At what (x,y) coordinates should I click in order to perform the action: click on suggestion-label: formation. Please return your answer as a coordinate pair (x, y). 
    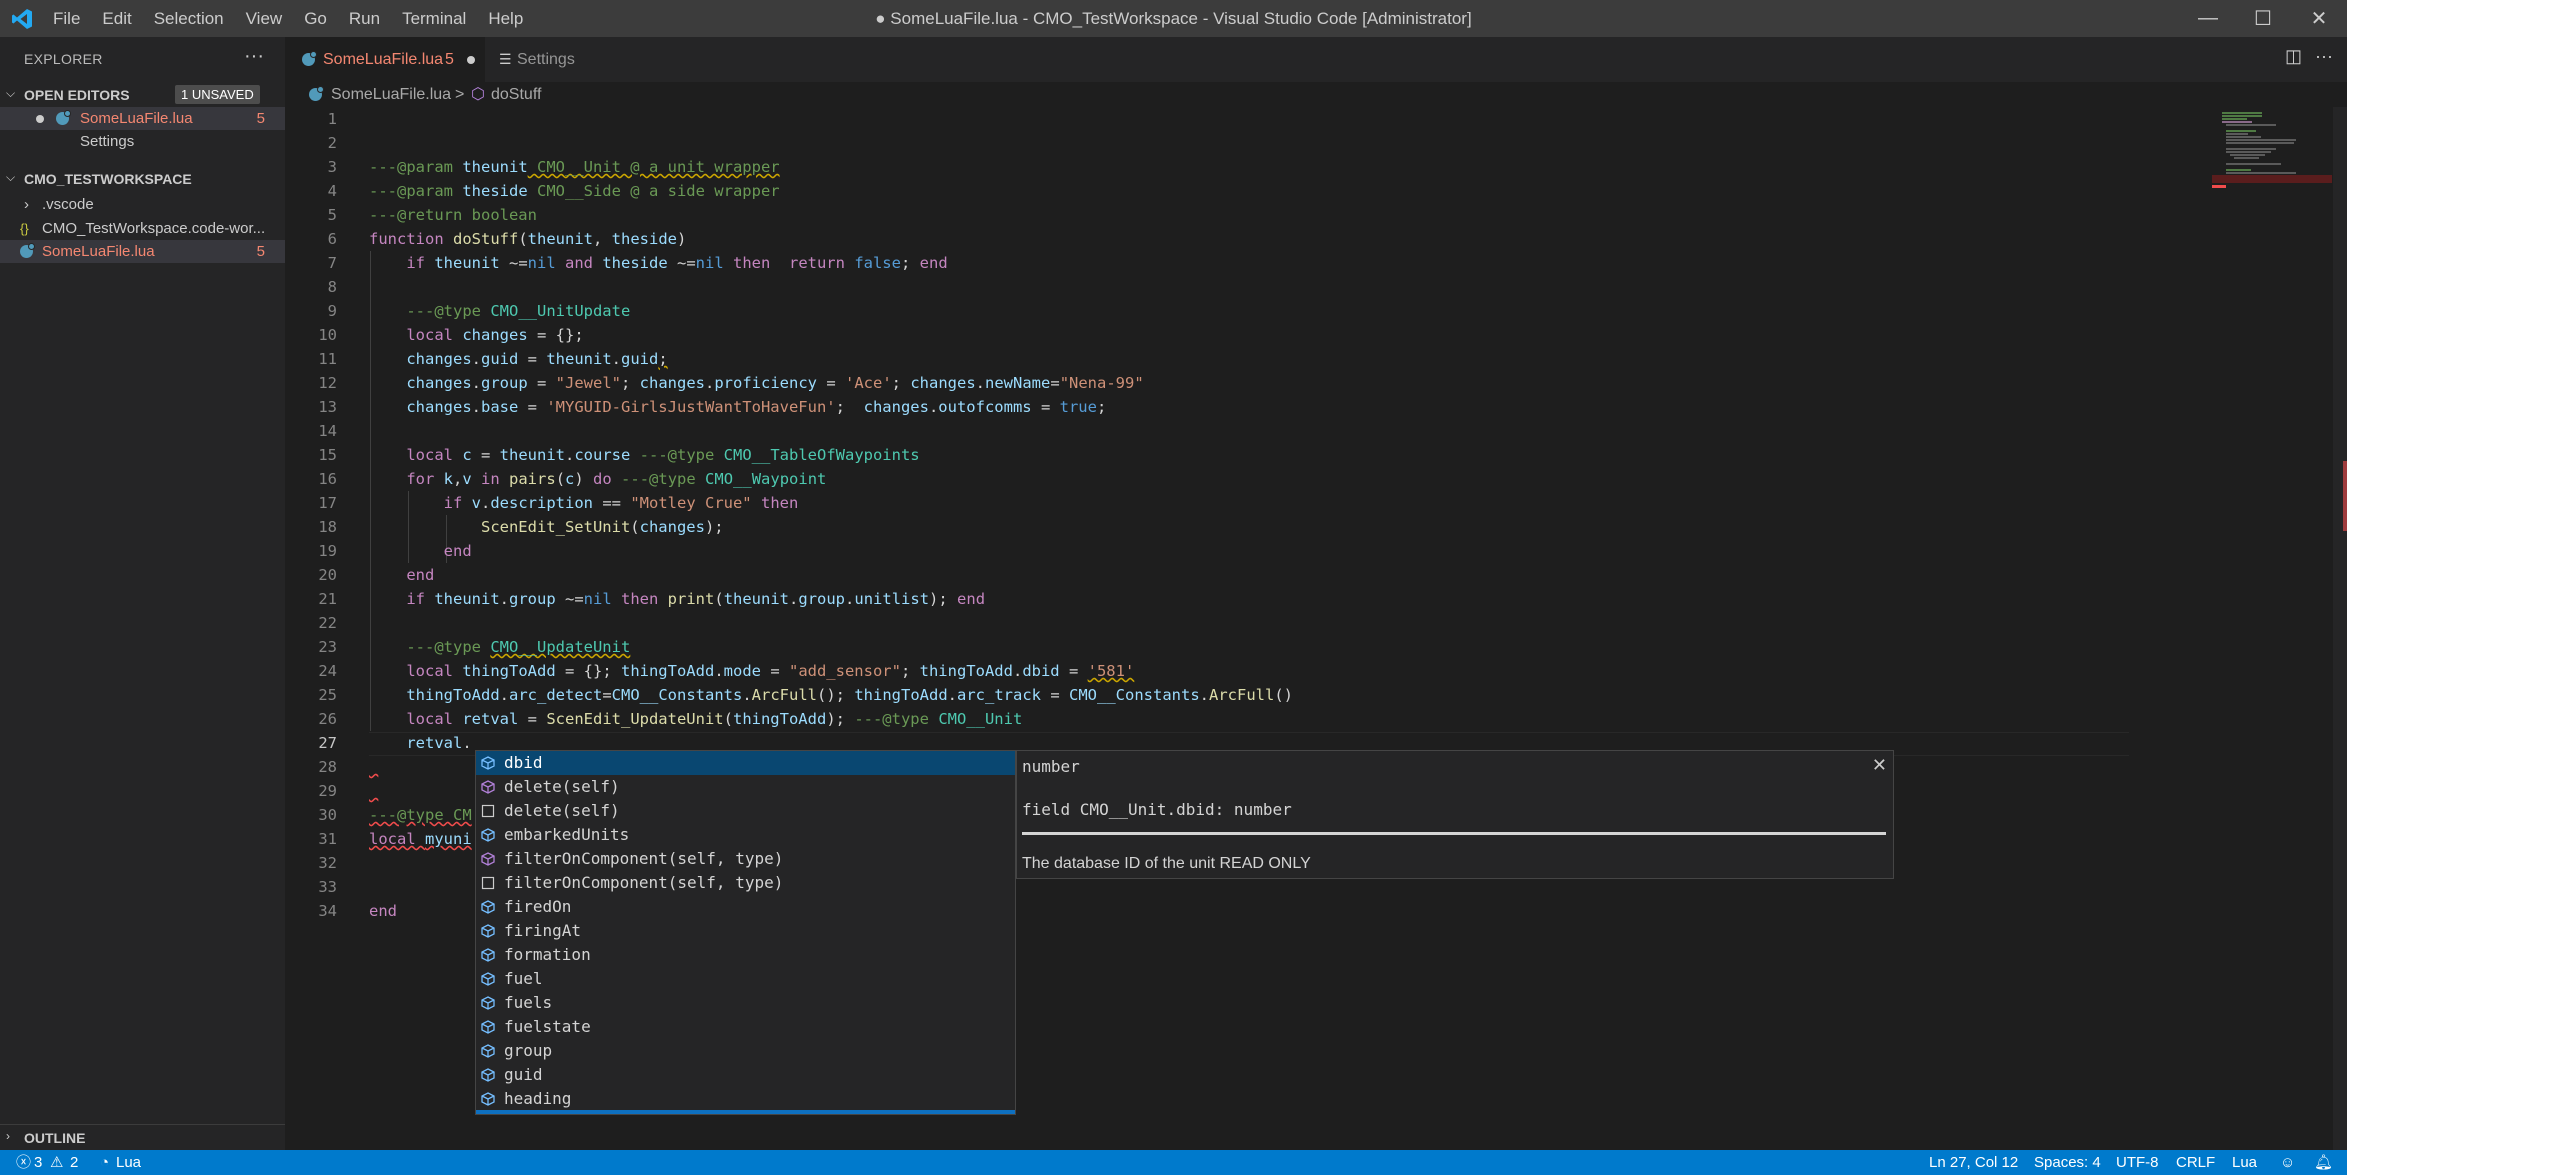
    Looking at the image, I should click on (547, 954).